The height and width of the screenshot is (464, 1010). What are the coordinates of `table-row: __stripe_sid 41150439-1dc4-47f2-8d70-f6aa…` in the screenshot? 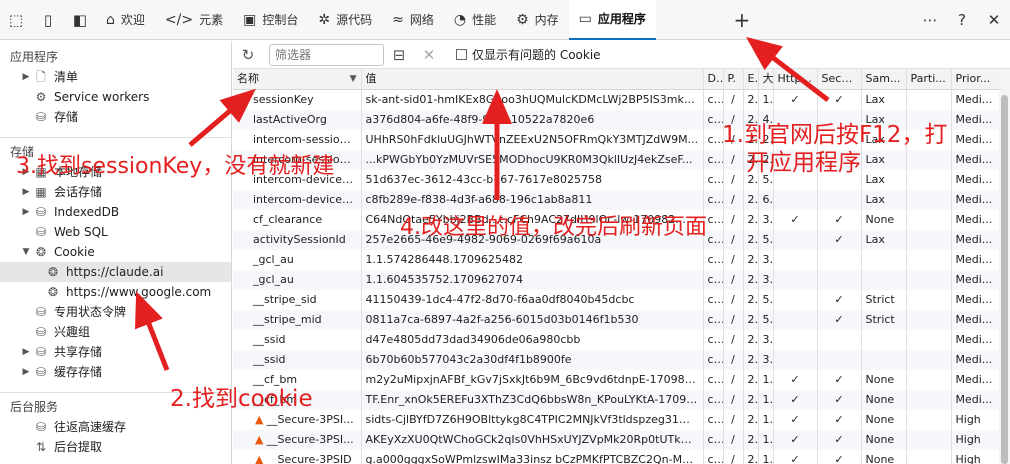 It's located at (616, 300).